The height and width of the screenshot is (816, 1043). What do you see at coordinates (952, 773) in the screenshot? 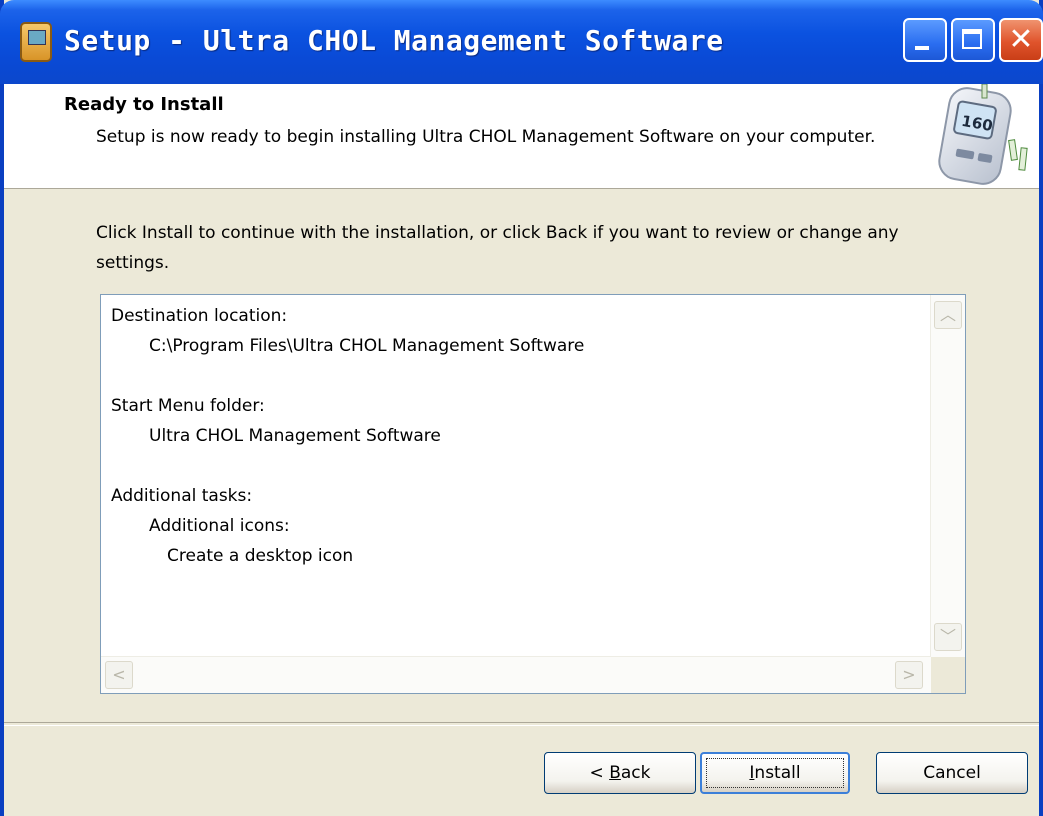
I see `cancel-button: Cancel` at bounding box center [952, 773].